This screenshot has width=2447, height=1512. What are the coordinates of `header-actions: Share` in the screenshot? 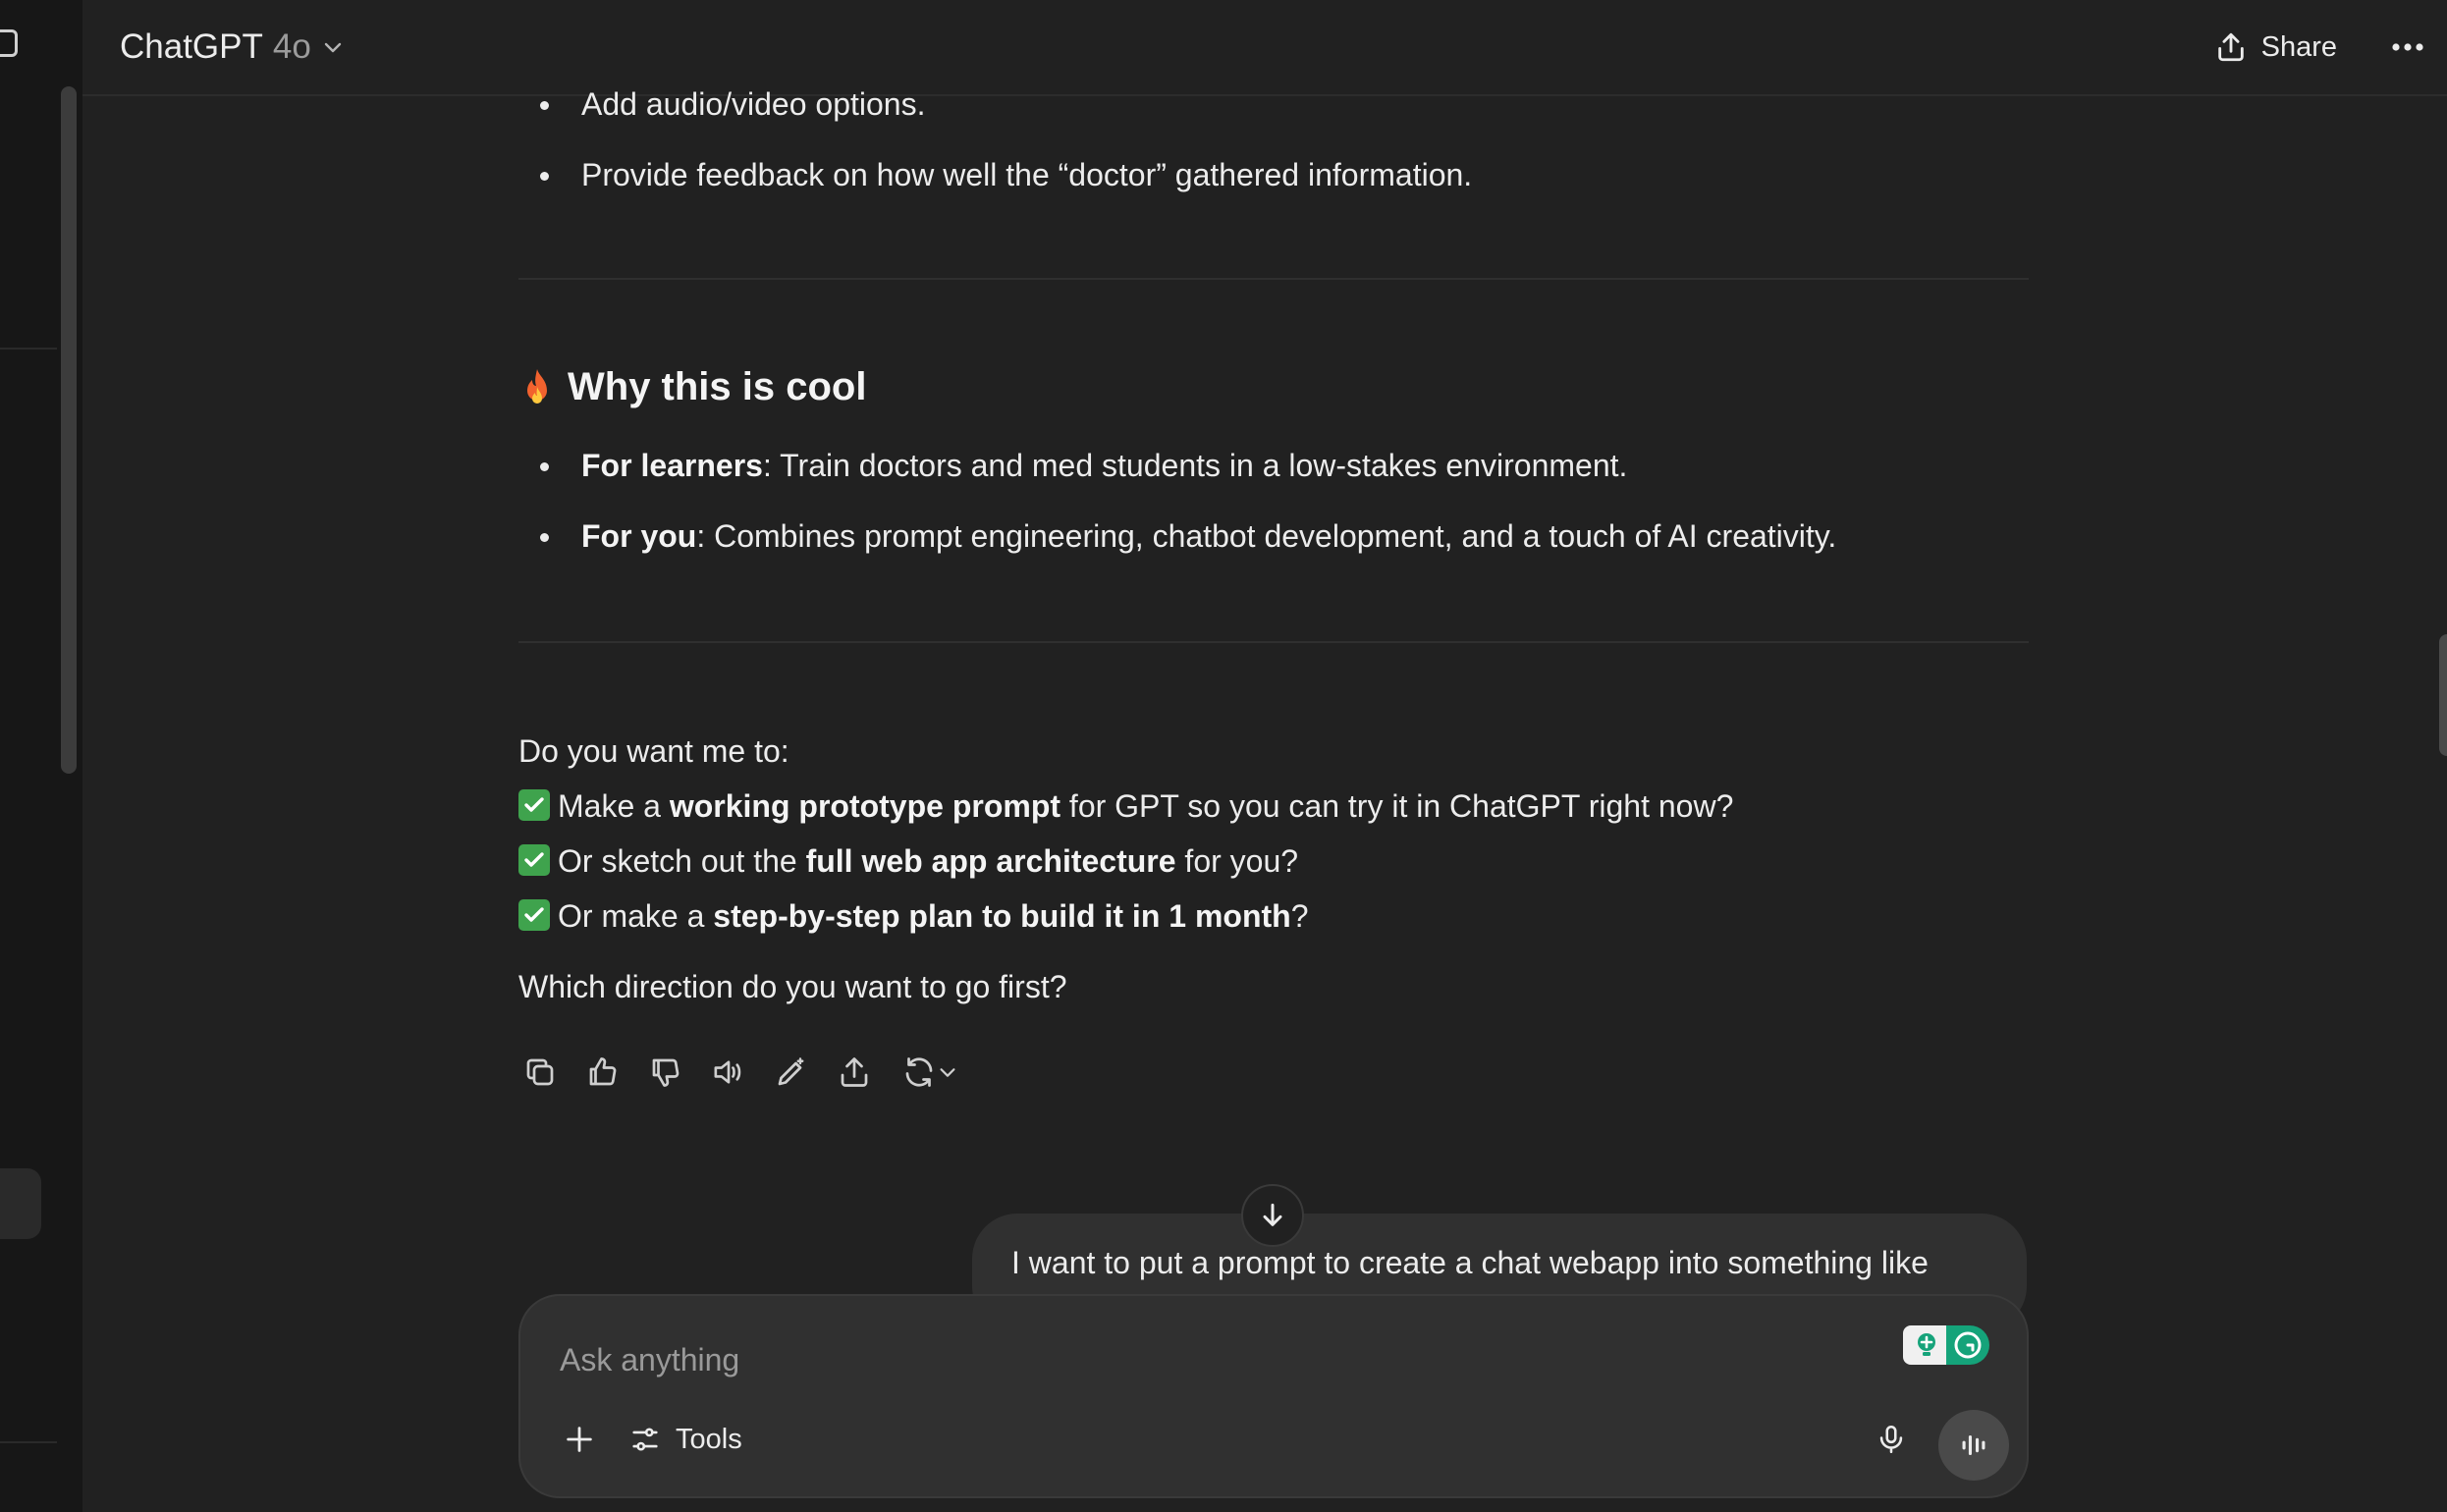 It's located at (2320, 47).